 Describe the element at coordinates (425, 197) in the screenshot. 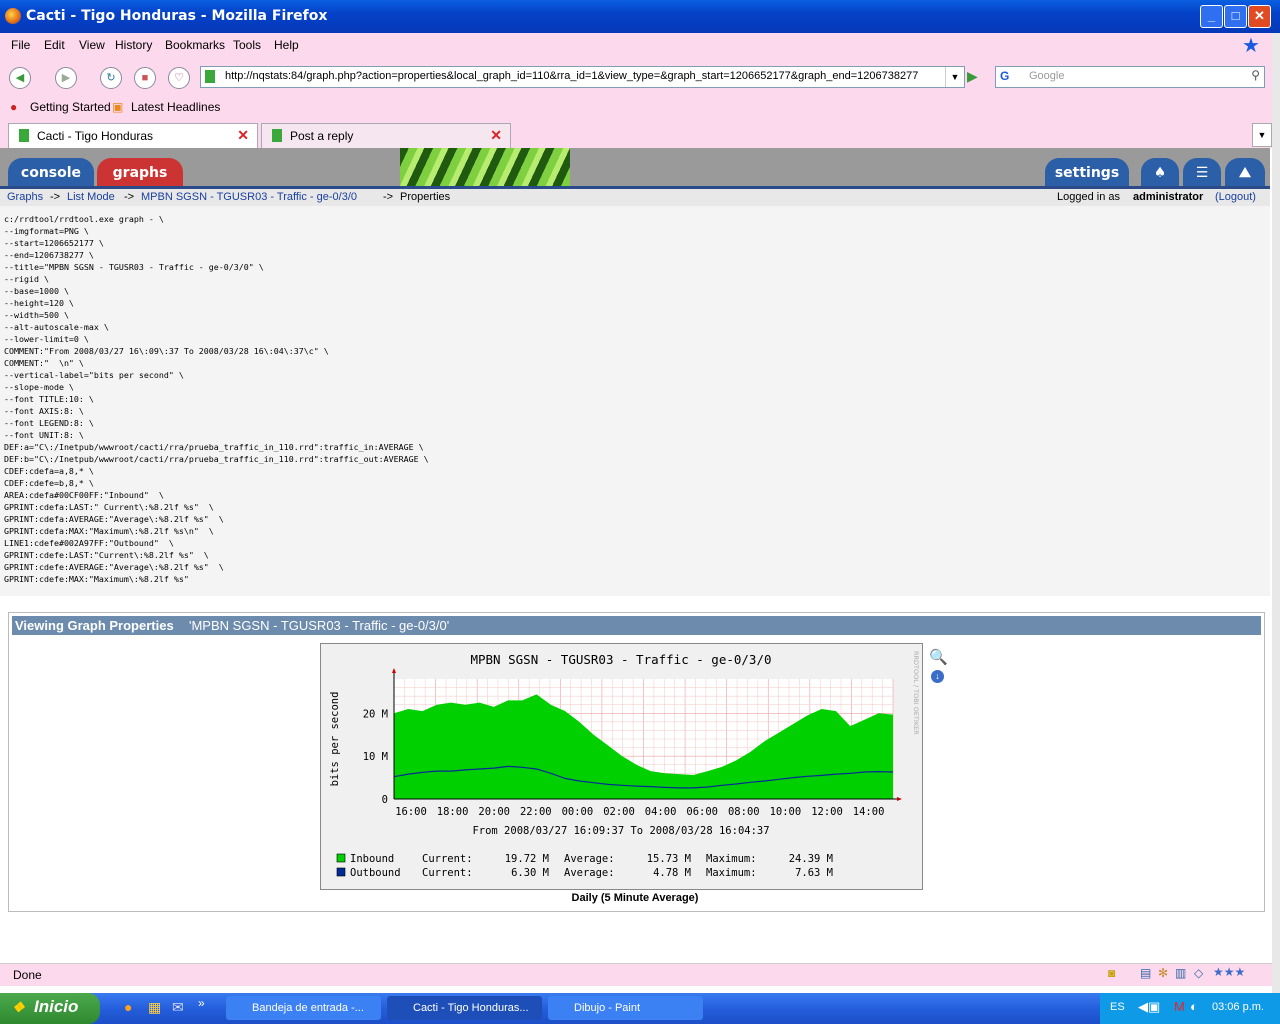

I see `crumb-properties: Properties` at that location.